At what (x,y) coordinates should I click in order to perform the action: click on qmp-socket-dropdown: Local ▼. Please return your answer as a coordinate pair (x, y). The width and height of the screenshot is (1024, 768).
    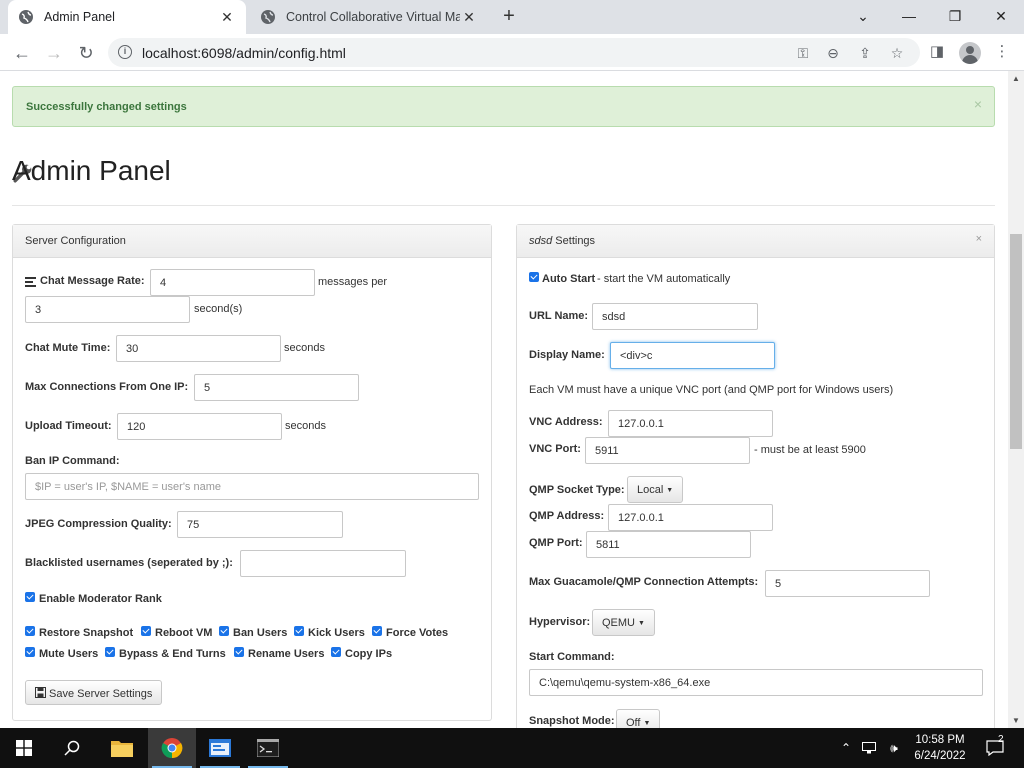
    Looking at the image, I should click on (655, 489).